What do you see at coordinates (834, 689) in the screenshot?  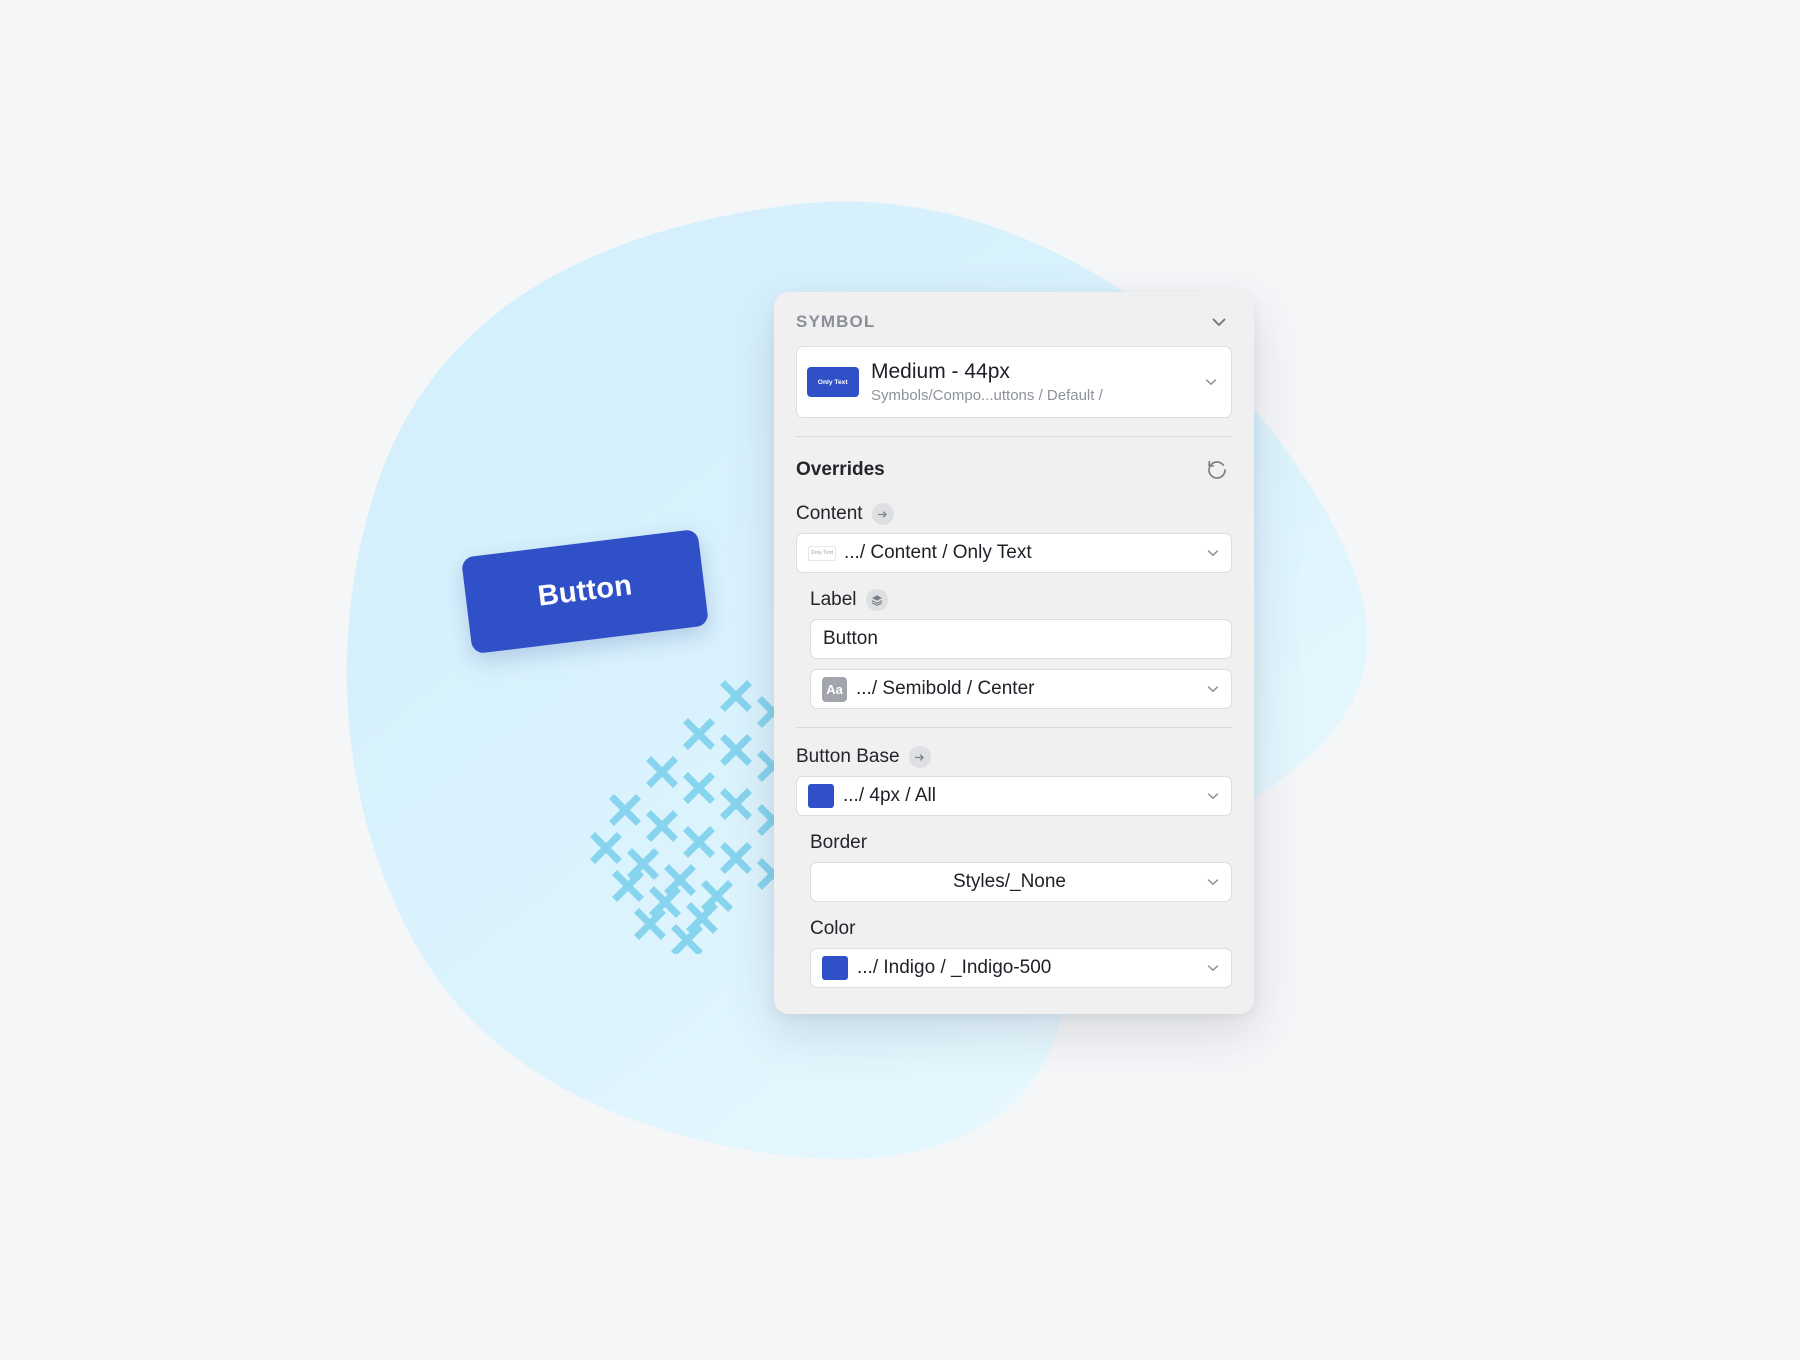 I see `text-style-icon: Aa` at bounding box center [834, 689].